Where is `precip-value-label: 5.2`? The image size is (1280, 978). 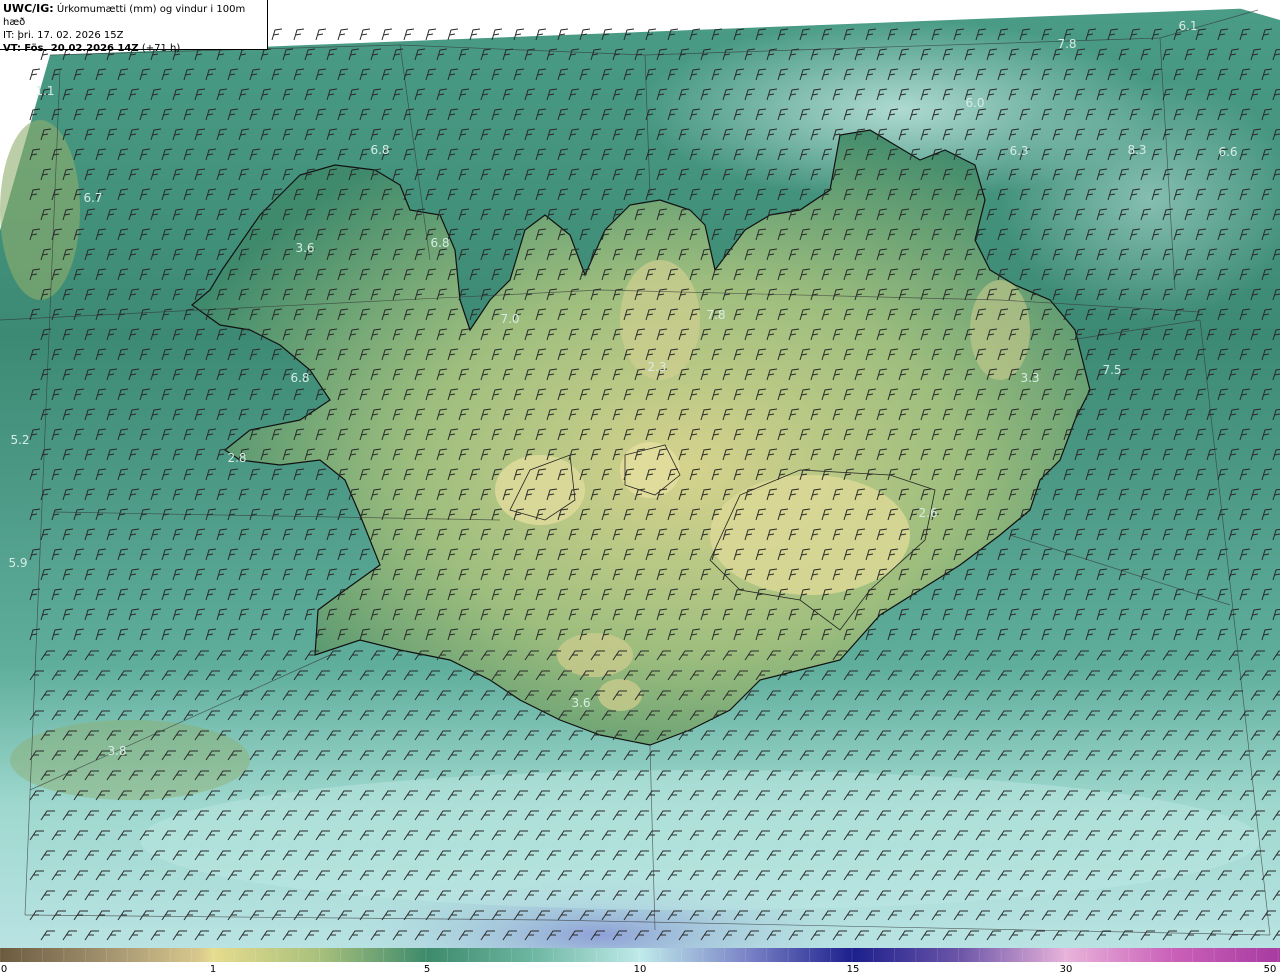 precip-value-label: 5.2 is located at coordinates (20, 440).